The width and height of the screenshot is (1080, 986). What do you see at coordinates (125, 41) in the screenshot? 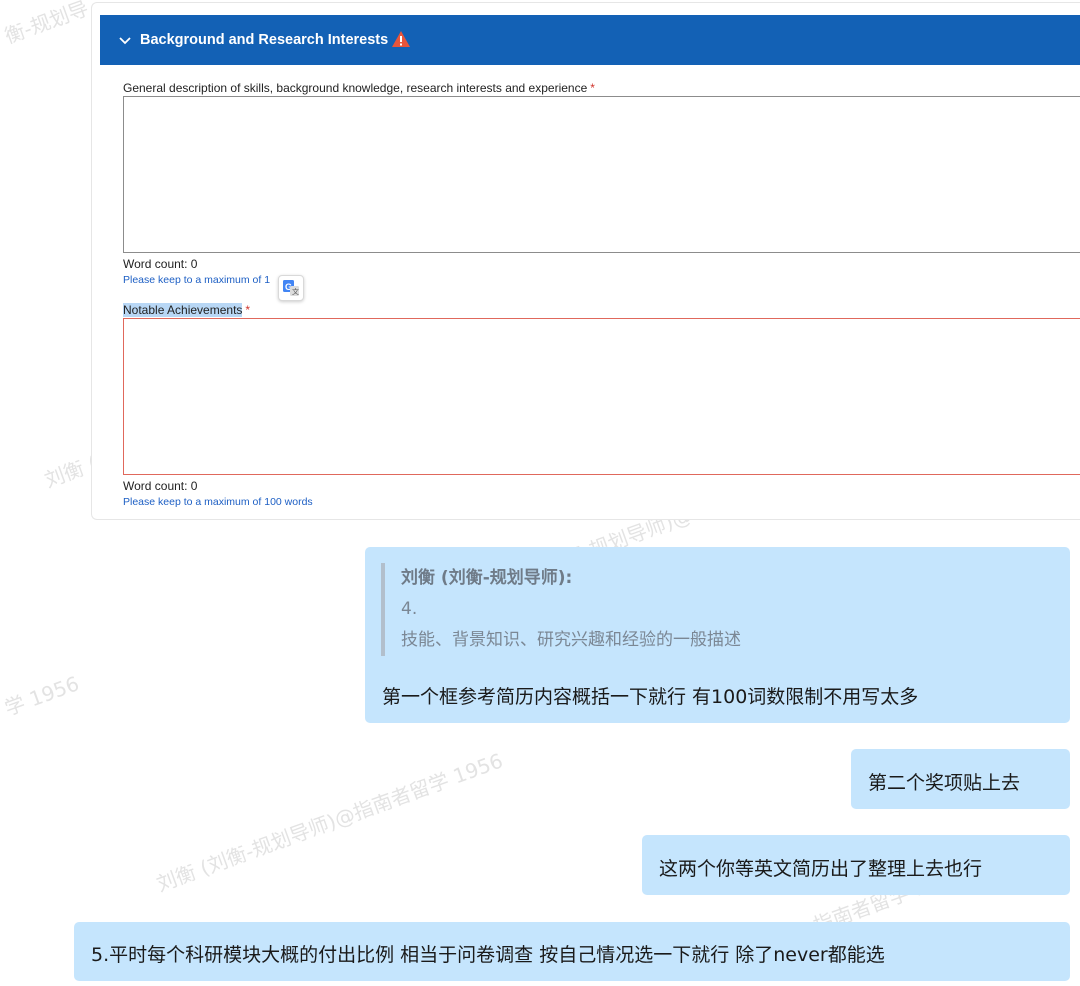
I see `chevron-down-icon` at bounding box center [125, 41].